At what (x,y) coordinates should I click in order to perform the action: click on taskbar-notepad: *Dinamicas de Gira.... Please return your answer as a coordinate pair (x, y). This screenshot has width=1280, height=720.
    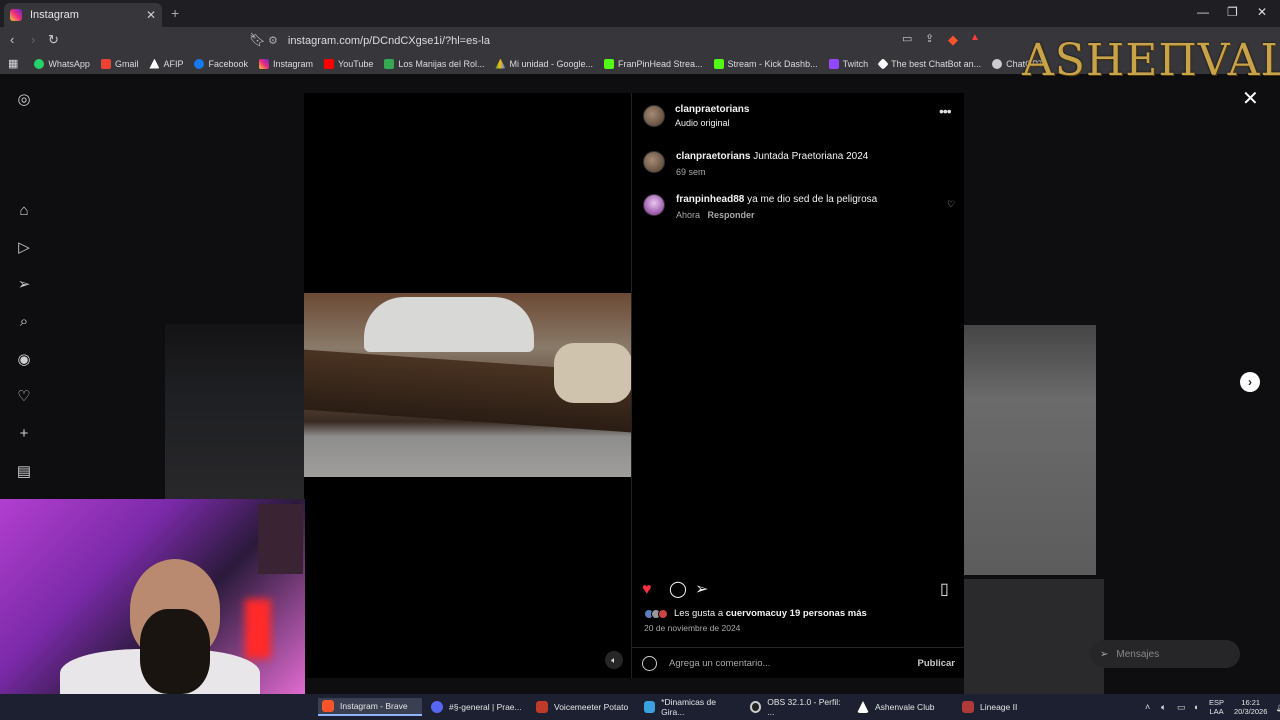
    Looking at the image, I should click on (690, 707).